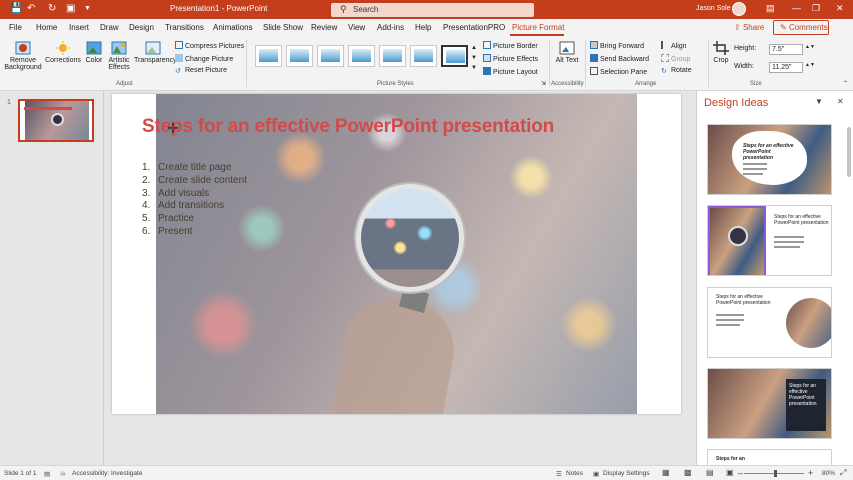 The image size is (853, 480). What do you see at coordinates (201, 71) in the screenshot?
I see `reset-picture-button: ↺ Reset Picture` at bounding box center [201, 71].